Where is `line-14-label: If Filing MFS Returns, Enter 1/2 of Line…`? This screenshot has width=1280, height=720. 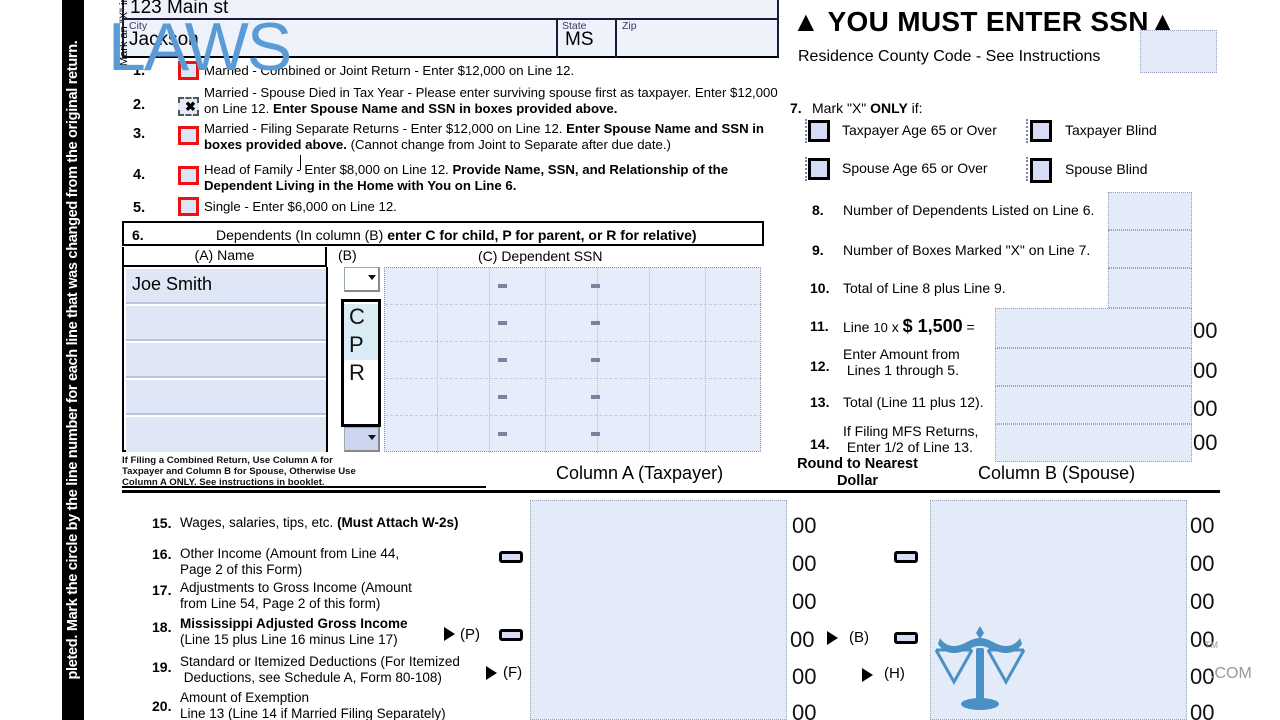
line-14-label: If Filing MFS Returns, Enter 1/2 of Line… is located at coordinates (911, 439).